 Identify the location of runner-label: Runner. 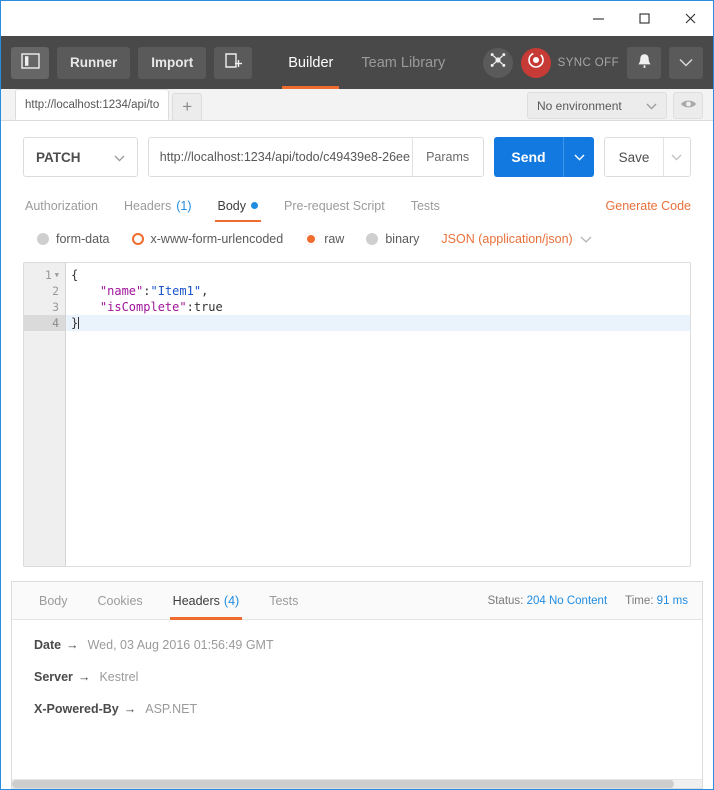
(94, 62).